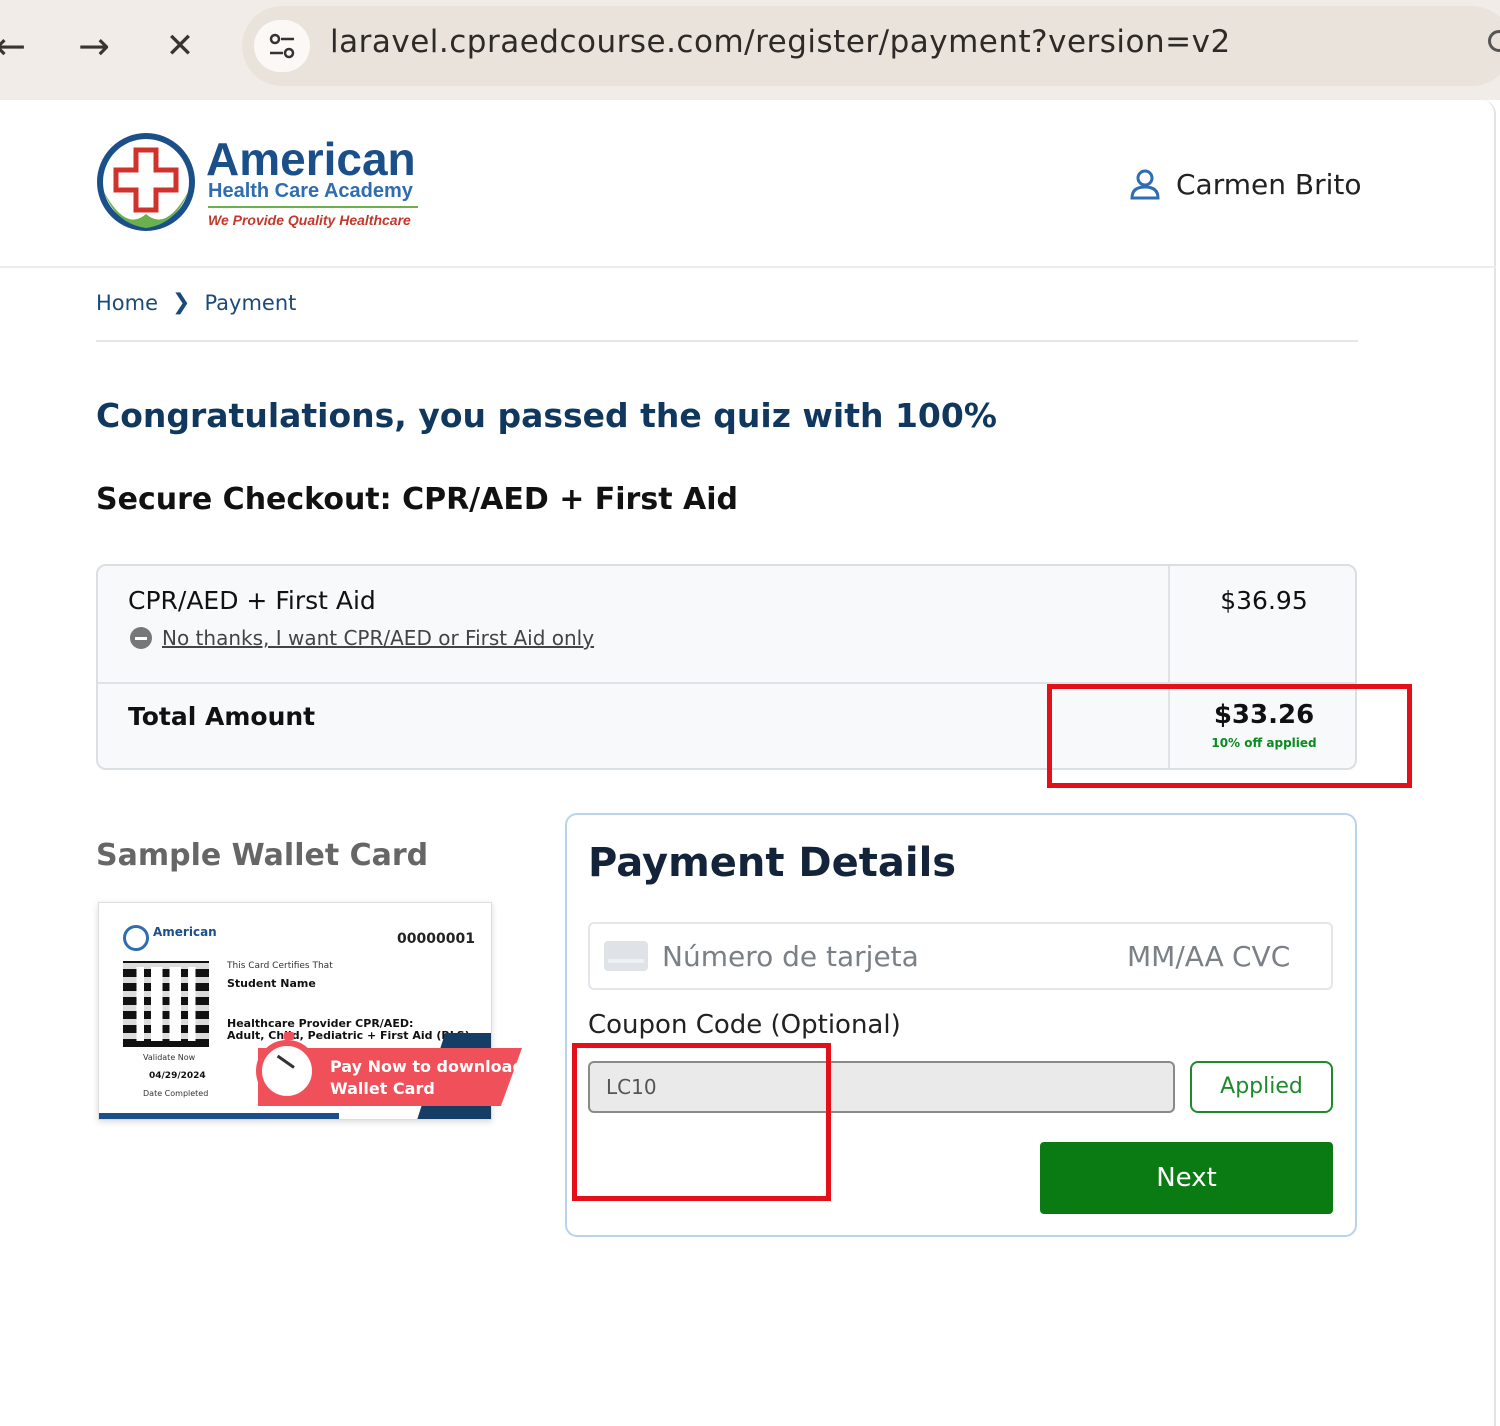  Describe the element at coordinates (177, 1076) in the screenshot. I see `wallet-date: 04/29/2024` at that location.